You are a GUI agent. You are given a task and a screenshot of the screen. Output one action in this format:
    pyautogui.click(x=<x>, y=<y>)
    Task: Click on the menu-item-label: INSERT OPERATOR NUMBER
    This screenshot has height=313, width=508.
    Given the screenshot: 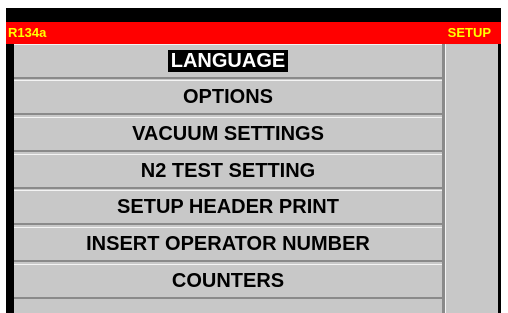 What is the action you would take?
    pyautogui.click(x=228, y=243)
    